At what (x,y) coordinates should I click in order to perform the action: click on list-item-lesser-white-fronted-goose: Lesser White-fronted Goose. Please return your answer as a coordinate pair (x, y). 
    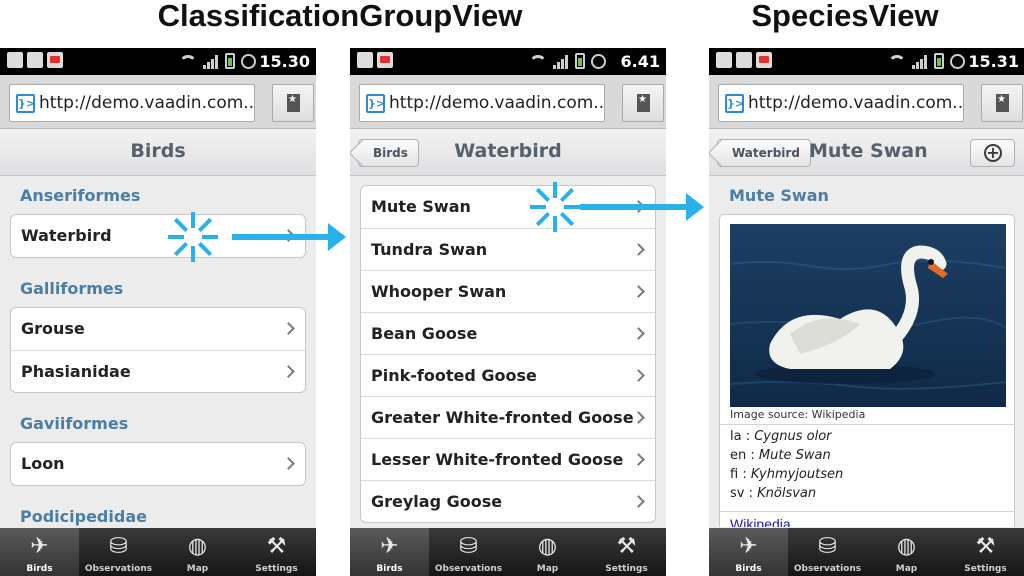
    Looking at the image, I should click on (508, 459).